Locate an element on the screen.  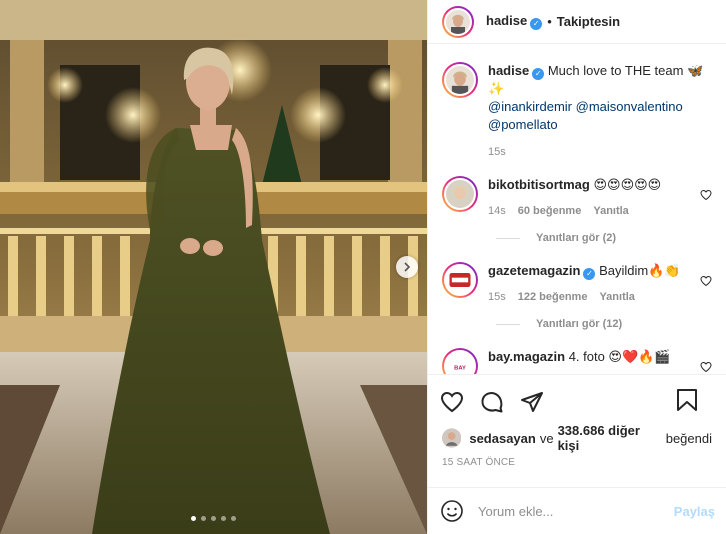
likes-connector: ve is located at coordinates (546, 438).